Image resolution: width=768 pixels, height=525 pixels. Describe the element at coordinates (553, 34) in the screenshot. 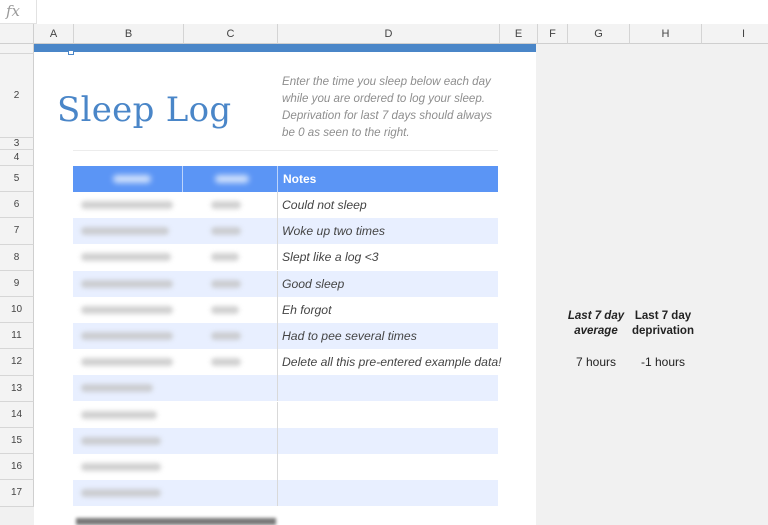

I see `column-header-f: F` at that location.